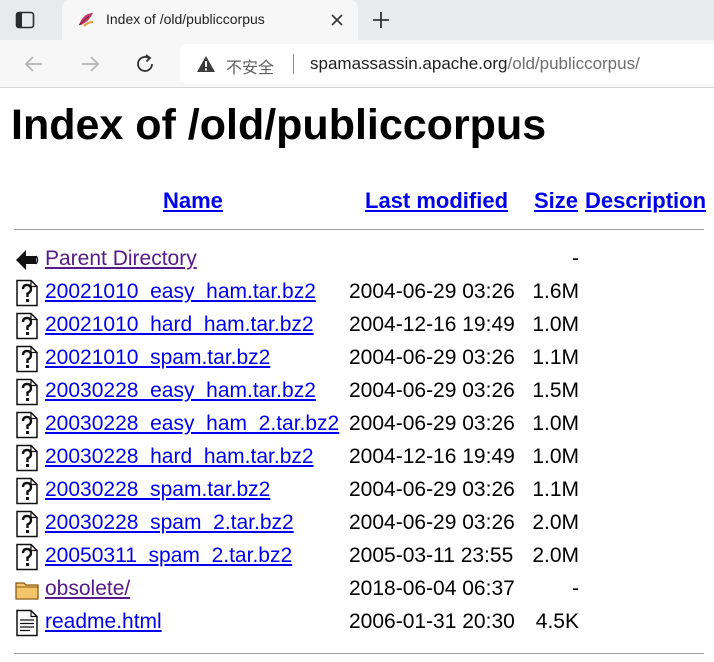 The image size is (714, 662). What do you see at coordinates (27, 590) in the screenshot?
I see `folder-icon` at bounding box center [27, 590].